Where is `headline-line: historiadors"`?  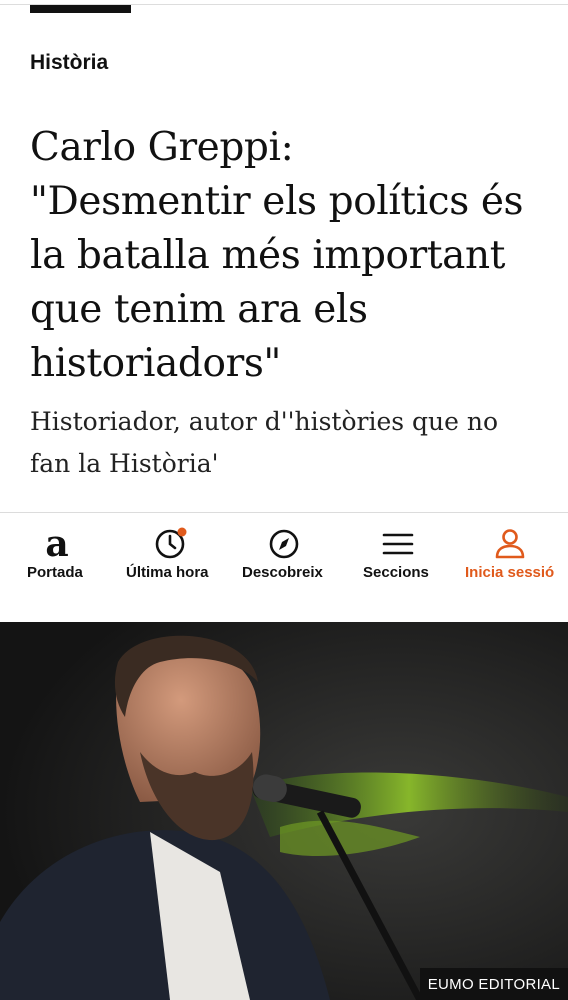 headline-line: historiadors" is located at coordinates (155, 363).